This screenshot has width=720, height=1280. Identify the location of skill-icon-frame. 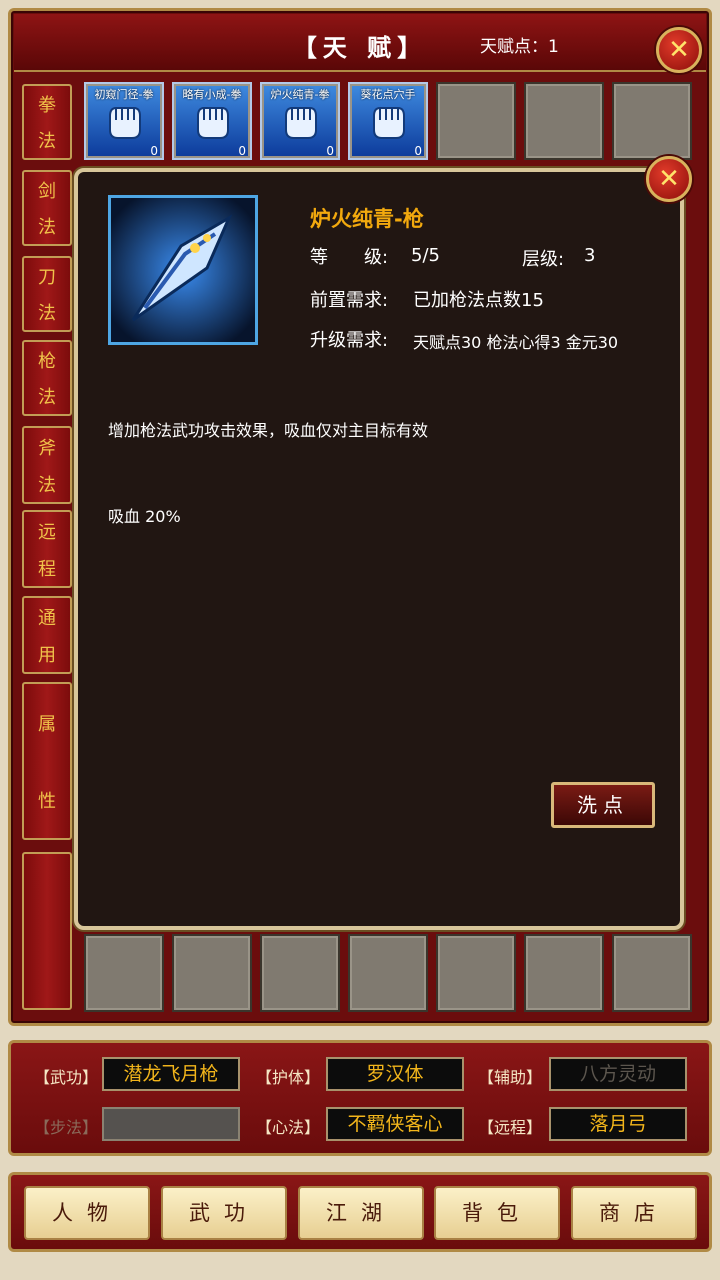
(183, 270).